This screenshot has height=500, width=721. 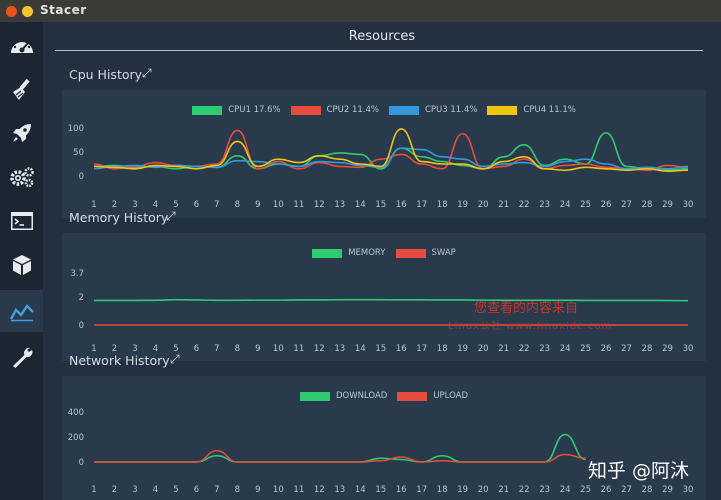 I want to click on dashboard-icon, so click(x=21, y=45).